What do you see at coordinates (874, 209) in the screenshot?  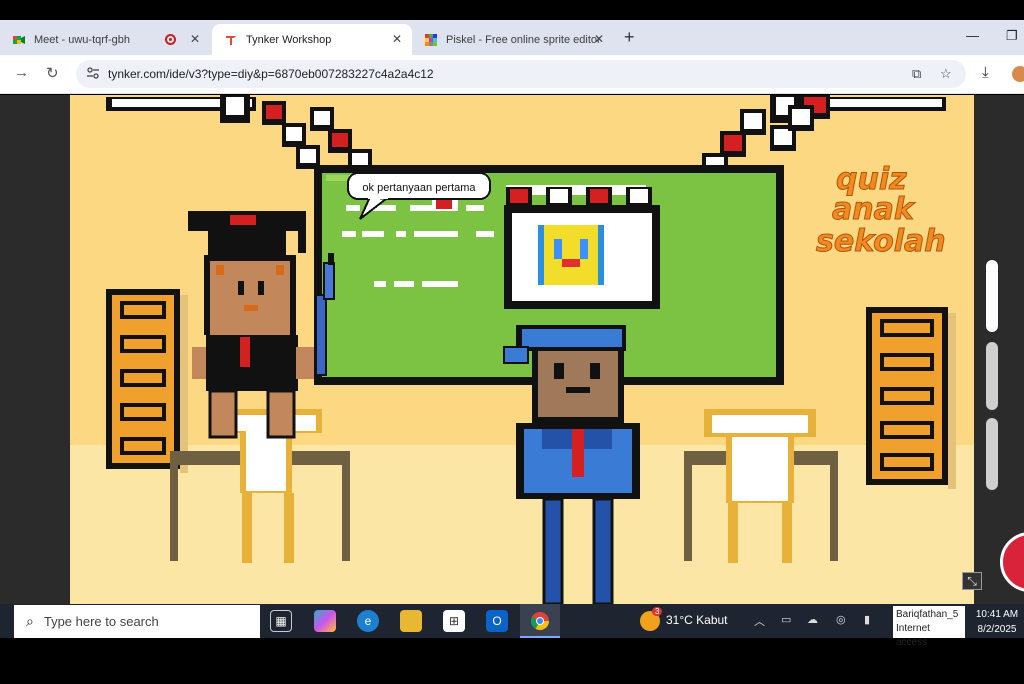 I see `title-line-2: anak` at bounding box center [874, 209].